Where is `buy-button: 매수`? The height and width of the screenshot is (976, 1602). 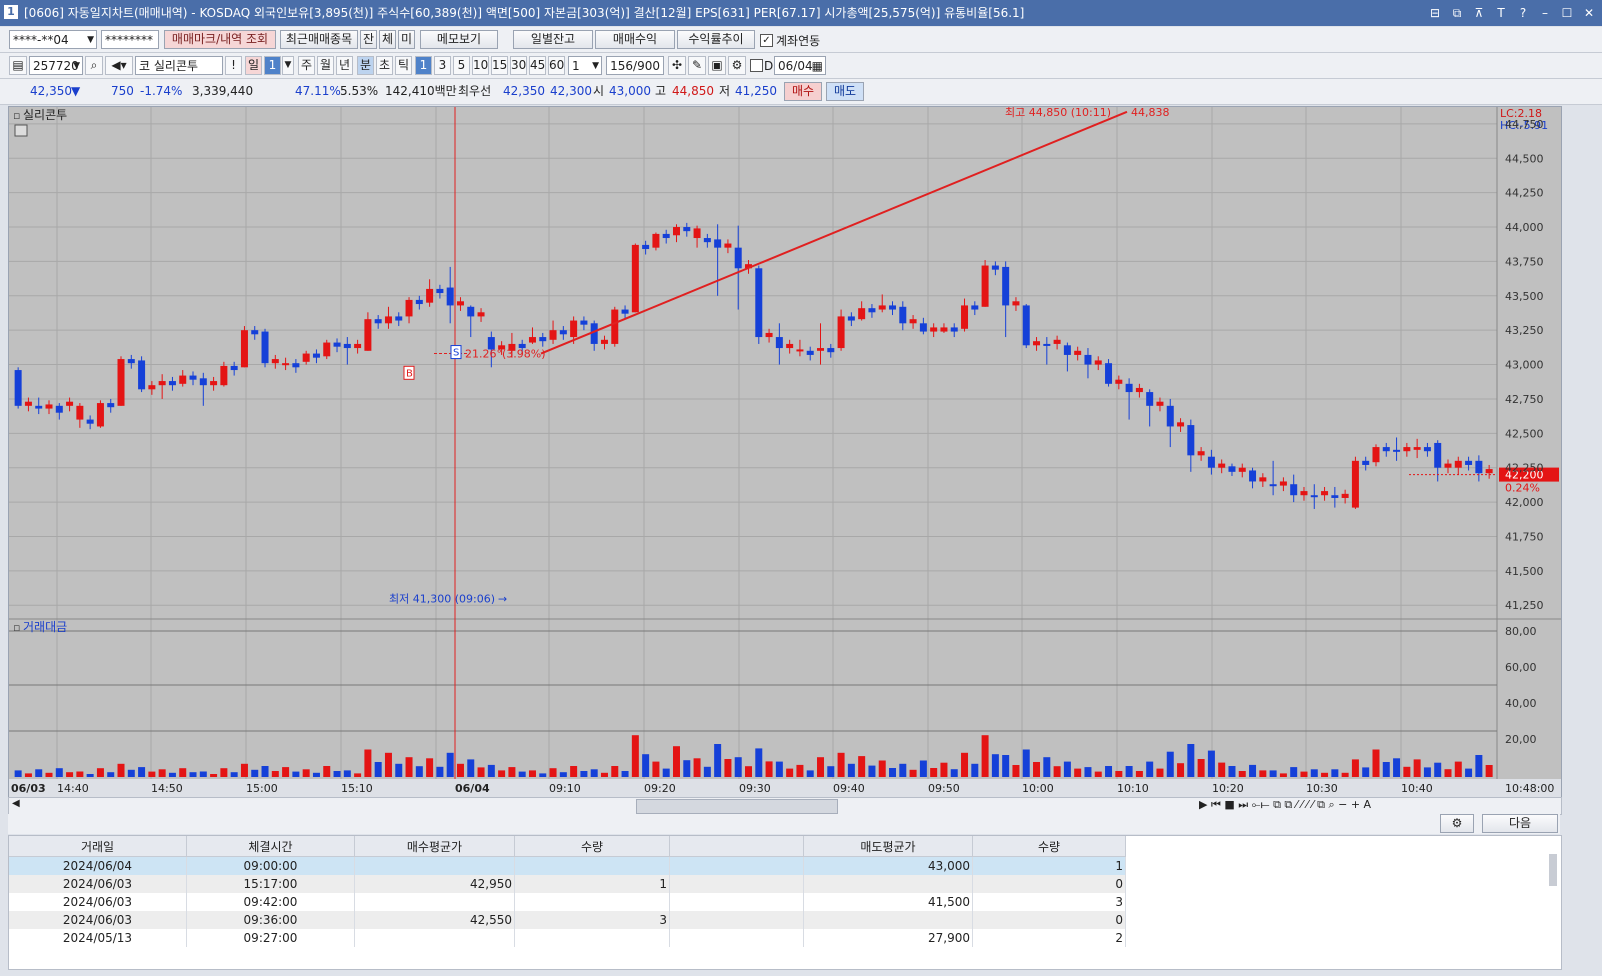
buy-button: 매수 is located at coordinates (803, 91).